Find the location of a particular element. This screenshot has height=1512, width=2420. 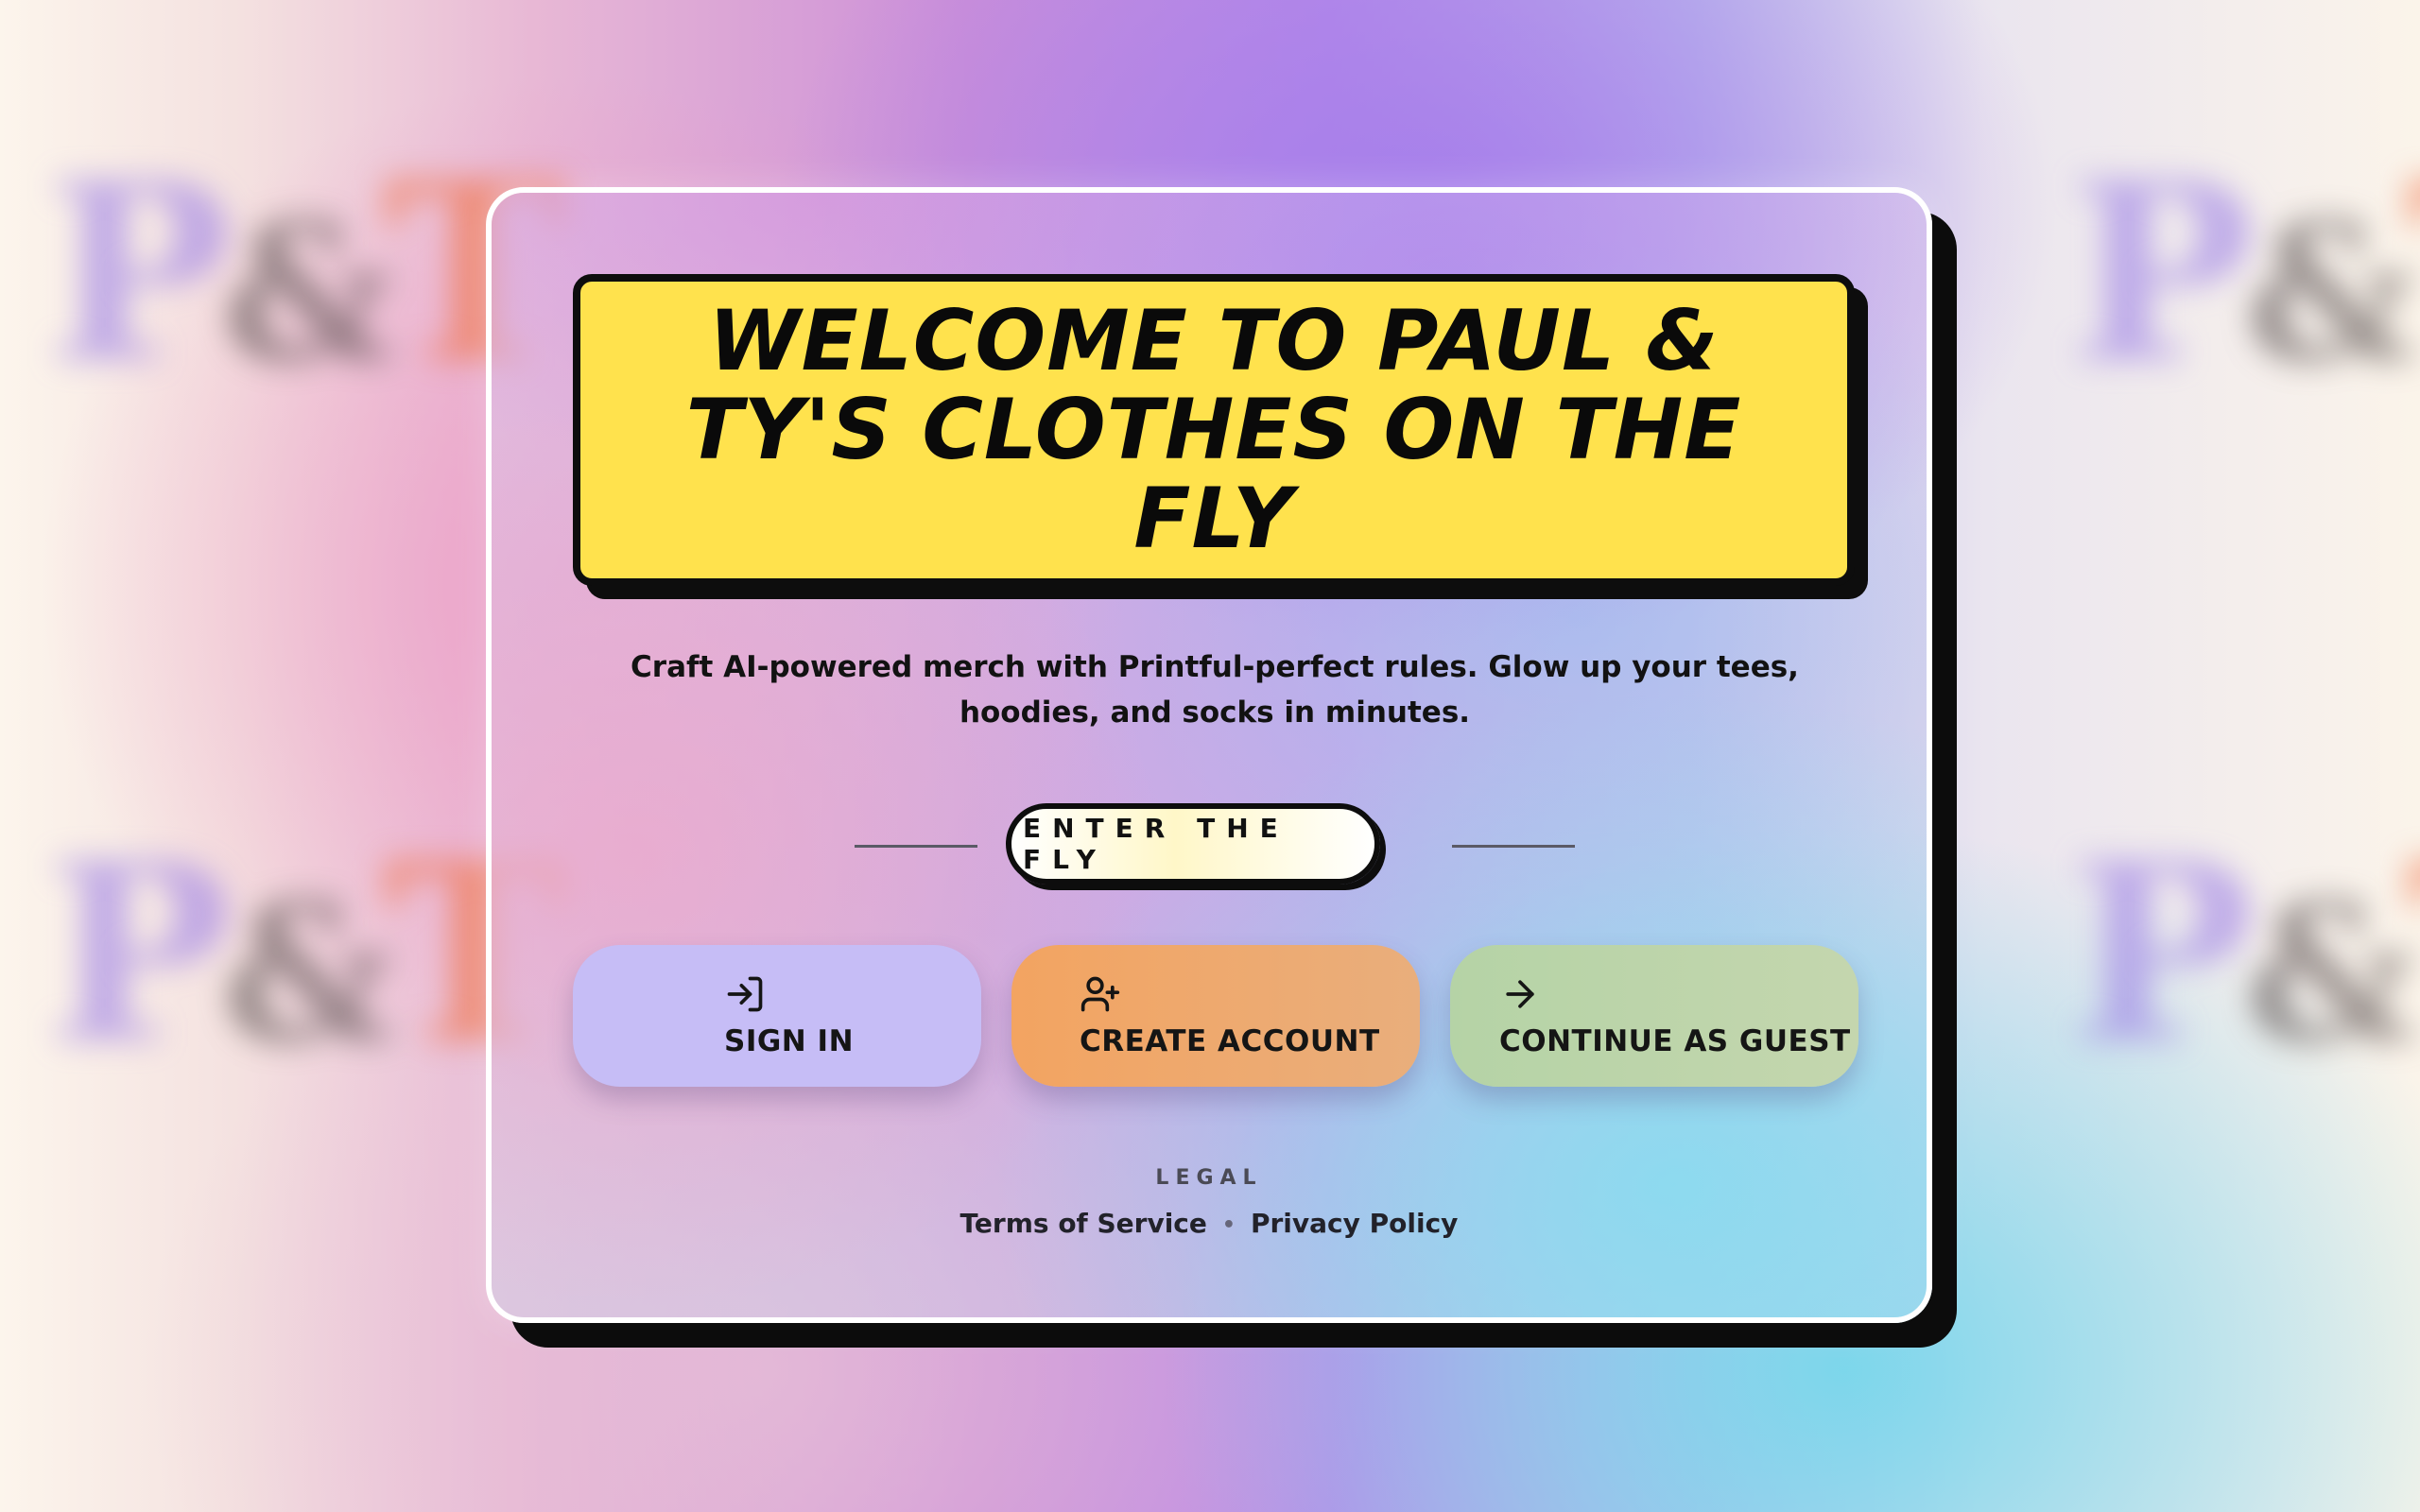

continue-as-guest-button: CONTINUE AS GUEST is located at coordinates (1654, 1016).